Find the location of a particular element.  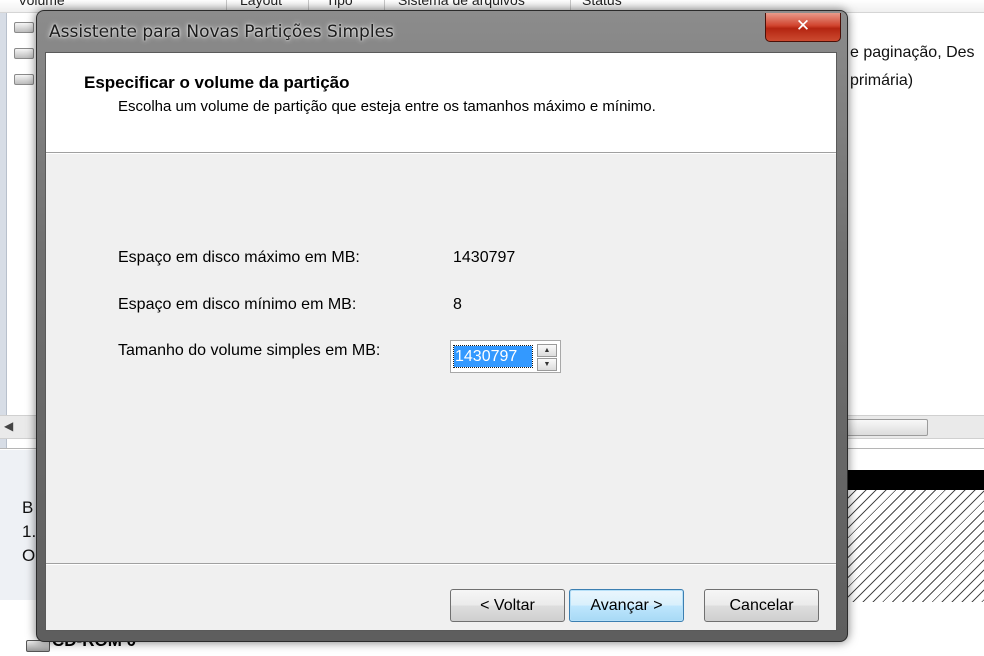

header-divider is located at coordinates (441, 153).